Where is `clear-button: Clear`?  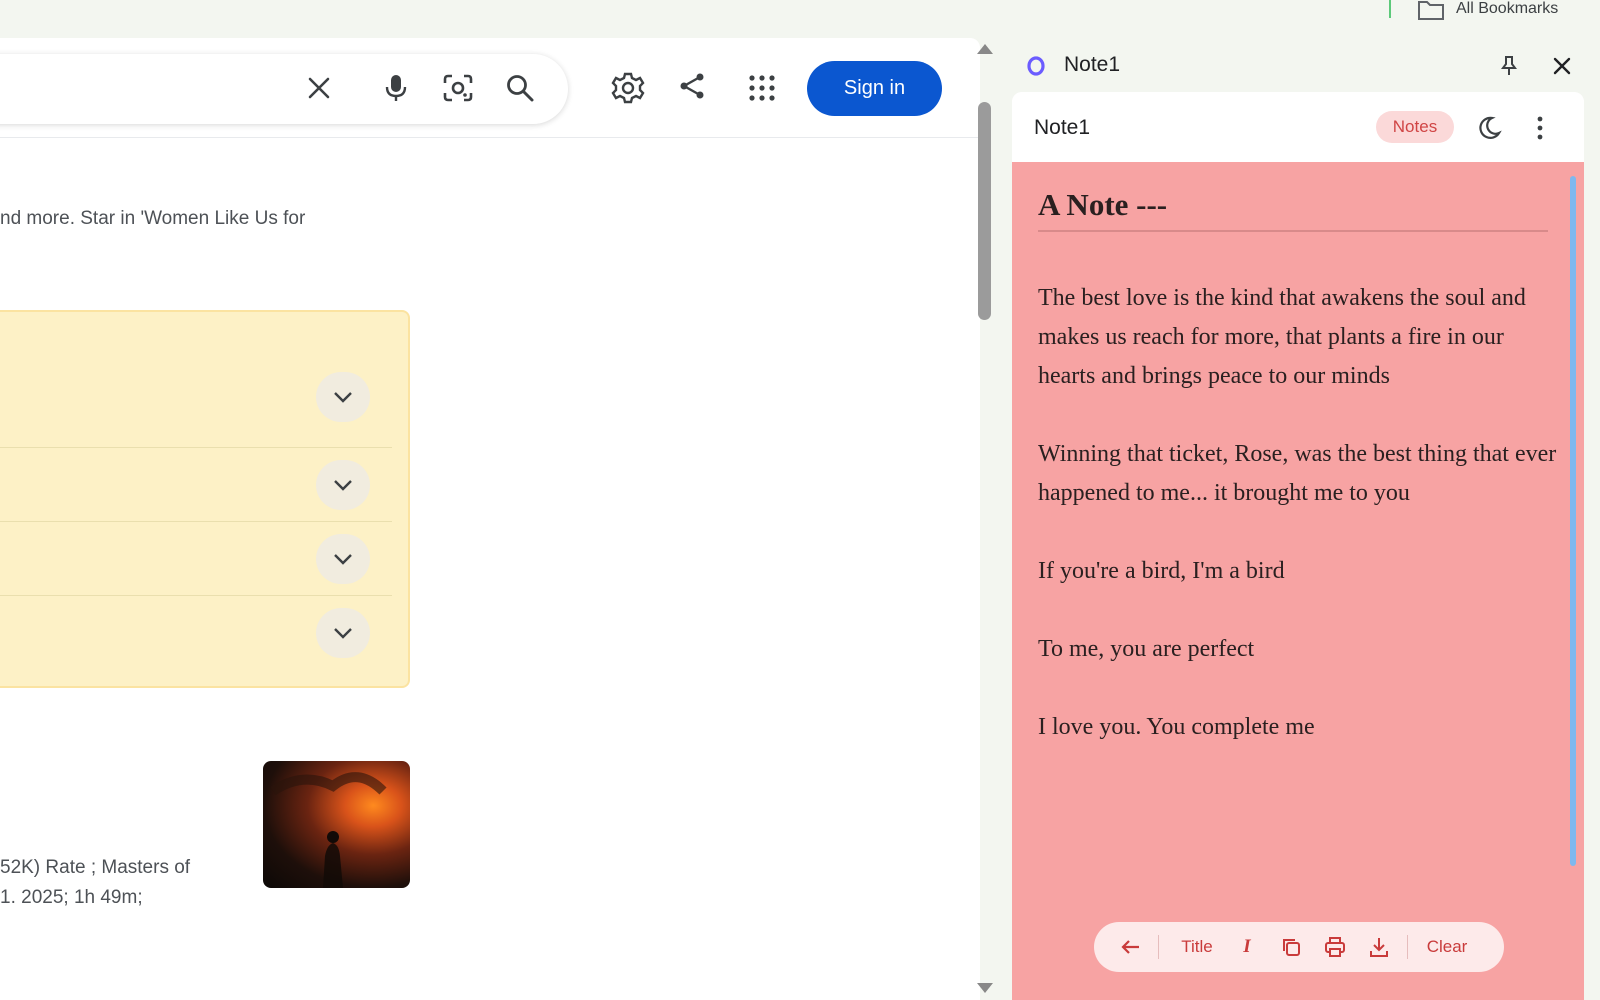
clear-button: Clear is located at coordinates (1447, 947).